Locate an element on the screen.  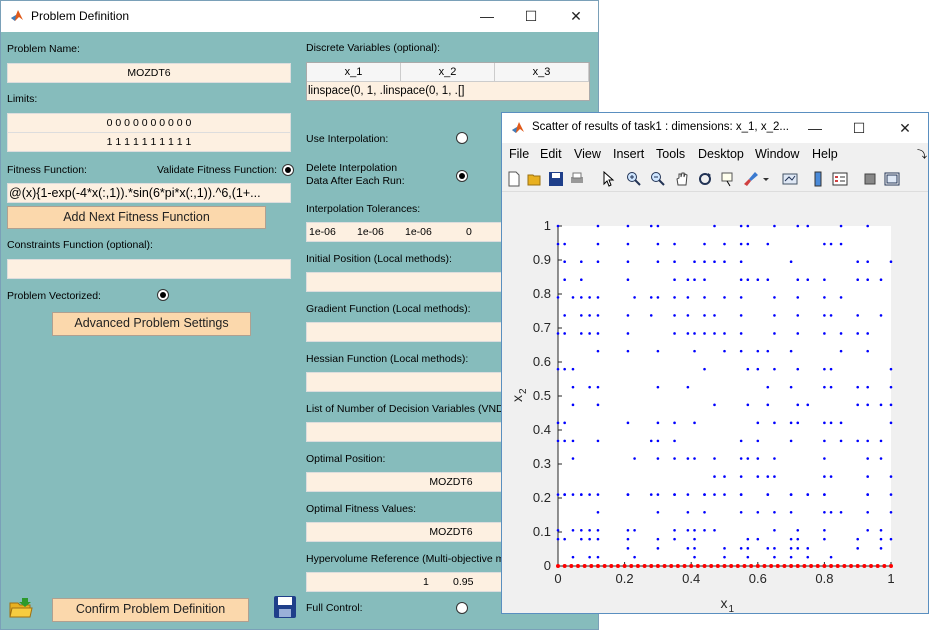
menu-window: Window is located at coordinates (777, 154).